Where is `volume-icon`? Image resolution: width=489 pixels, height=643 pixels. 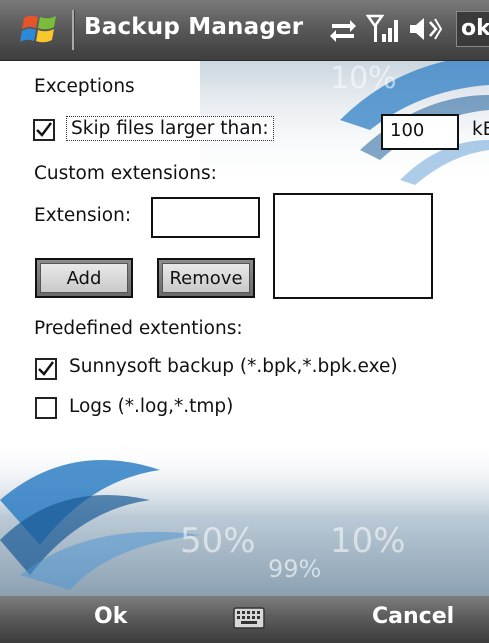 volume-icon is located at coordinates (425, 29).